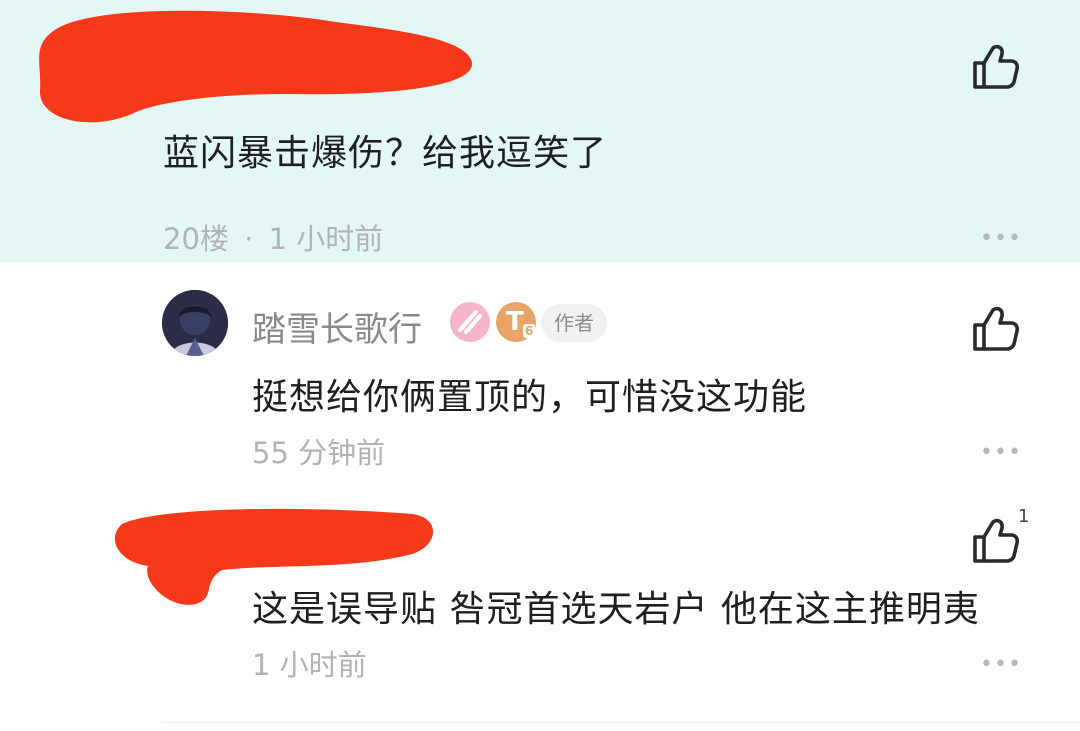 This screenshot has width=1080, height=731. I want to click on comment-time: 55 分钟前, so click(319, 453).